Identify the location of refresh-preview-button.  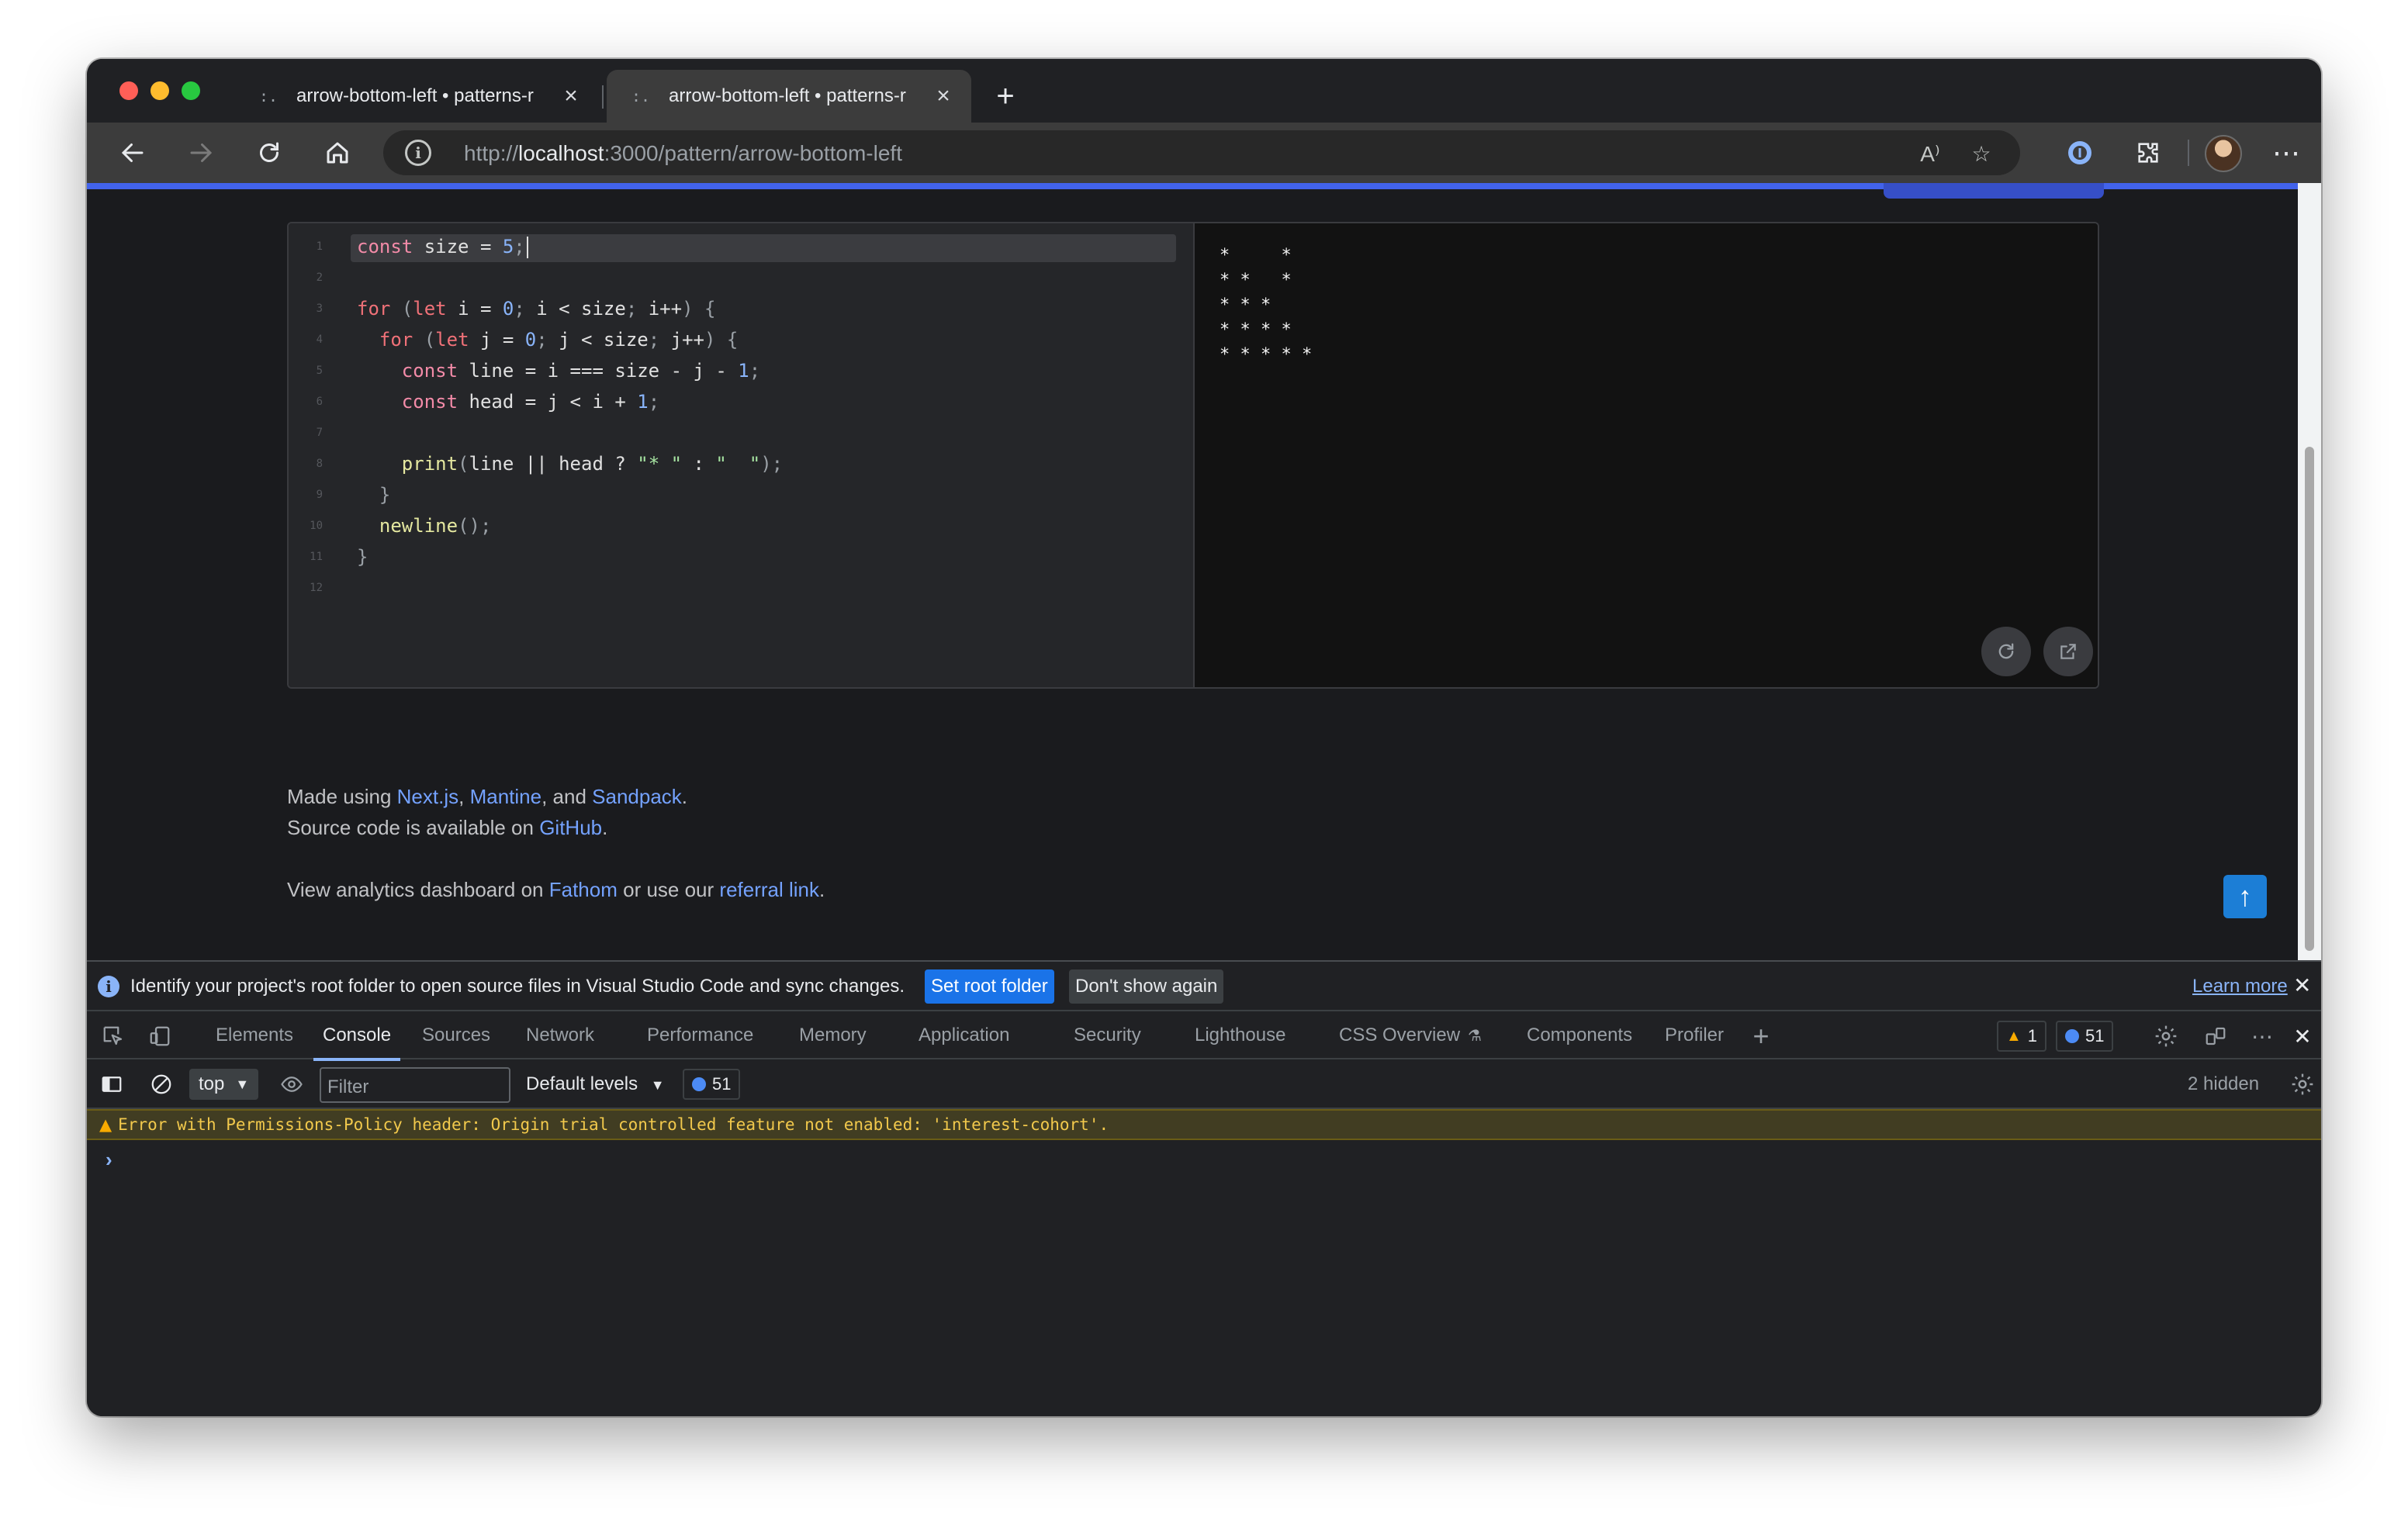
(2006, 651).